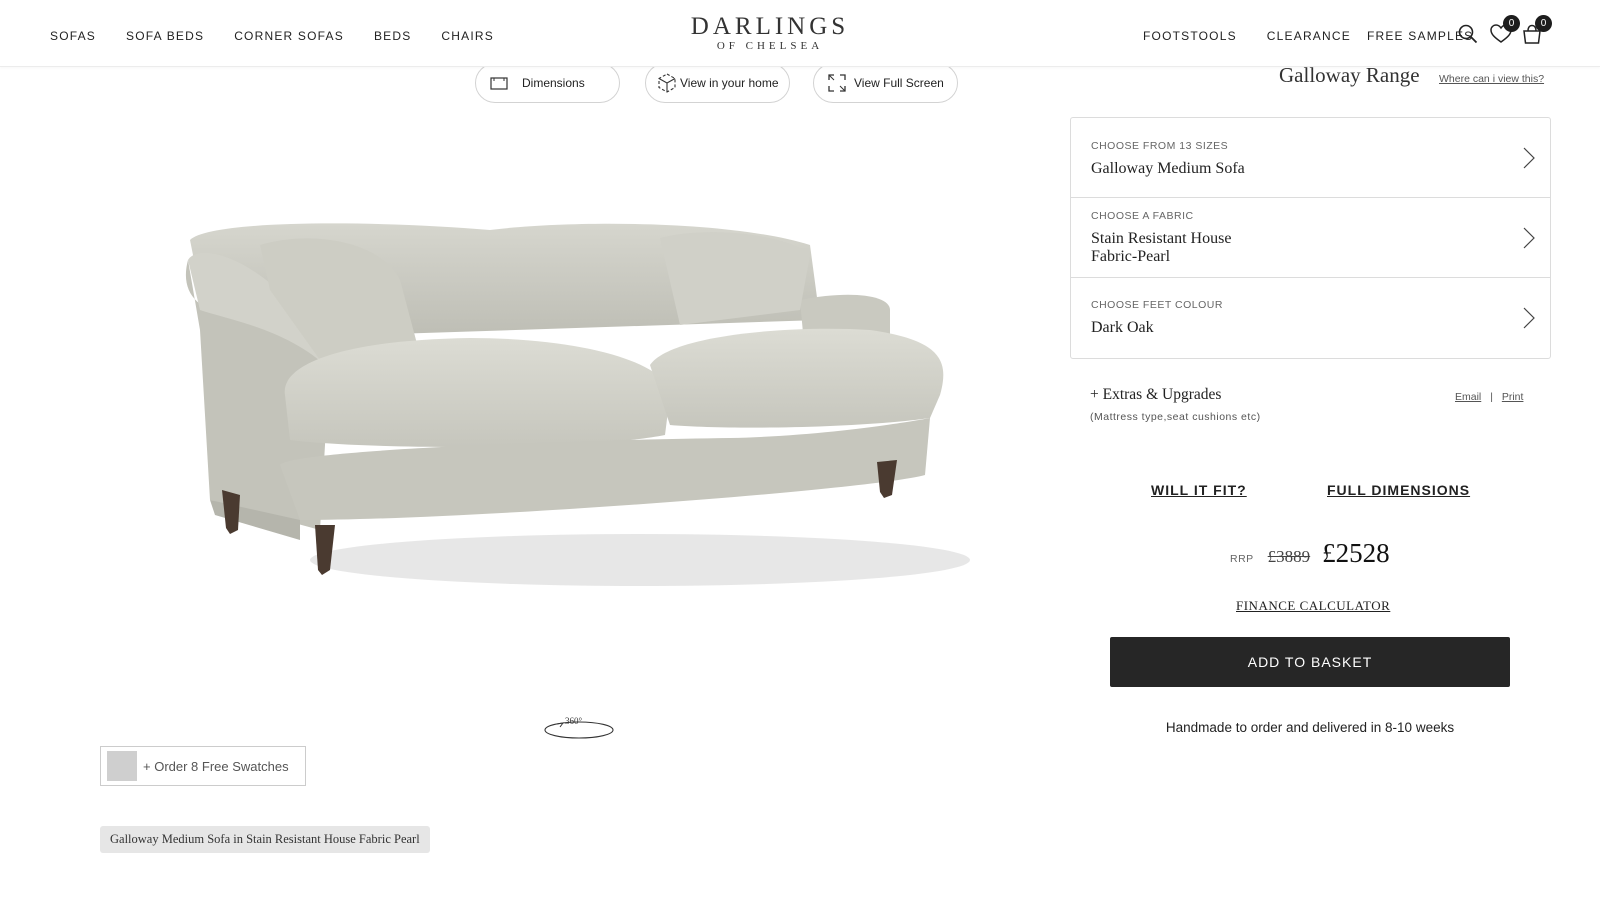 This screenshot has height=900, width=1600. I want to click on ar-cube-icon, so click(667, 83).